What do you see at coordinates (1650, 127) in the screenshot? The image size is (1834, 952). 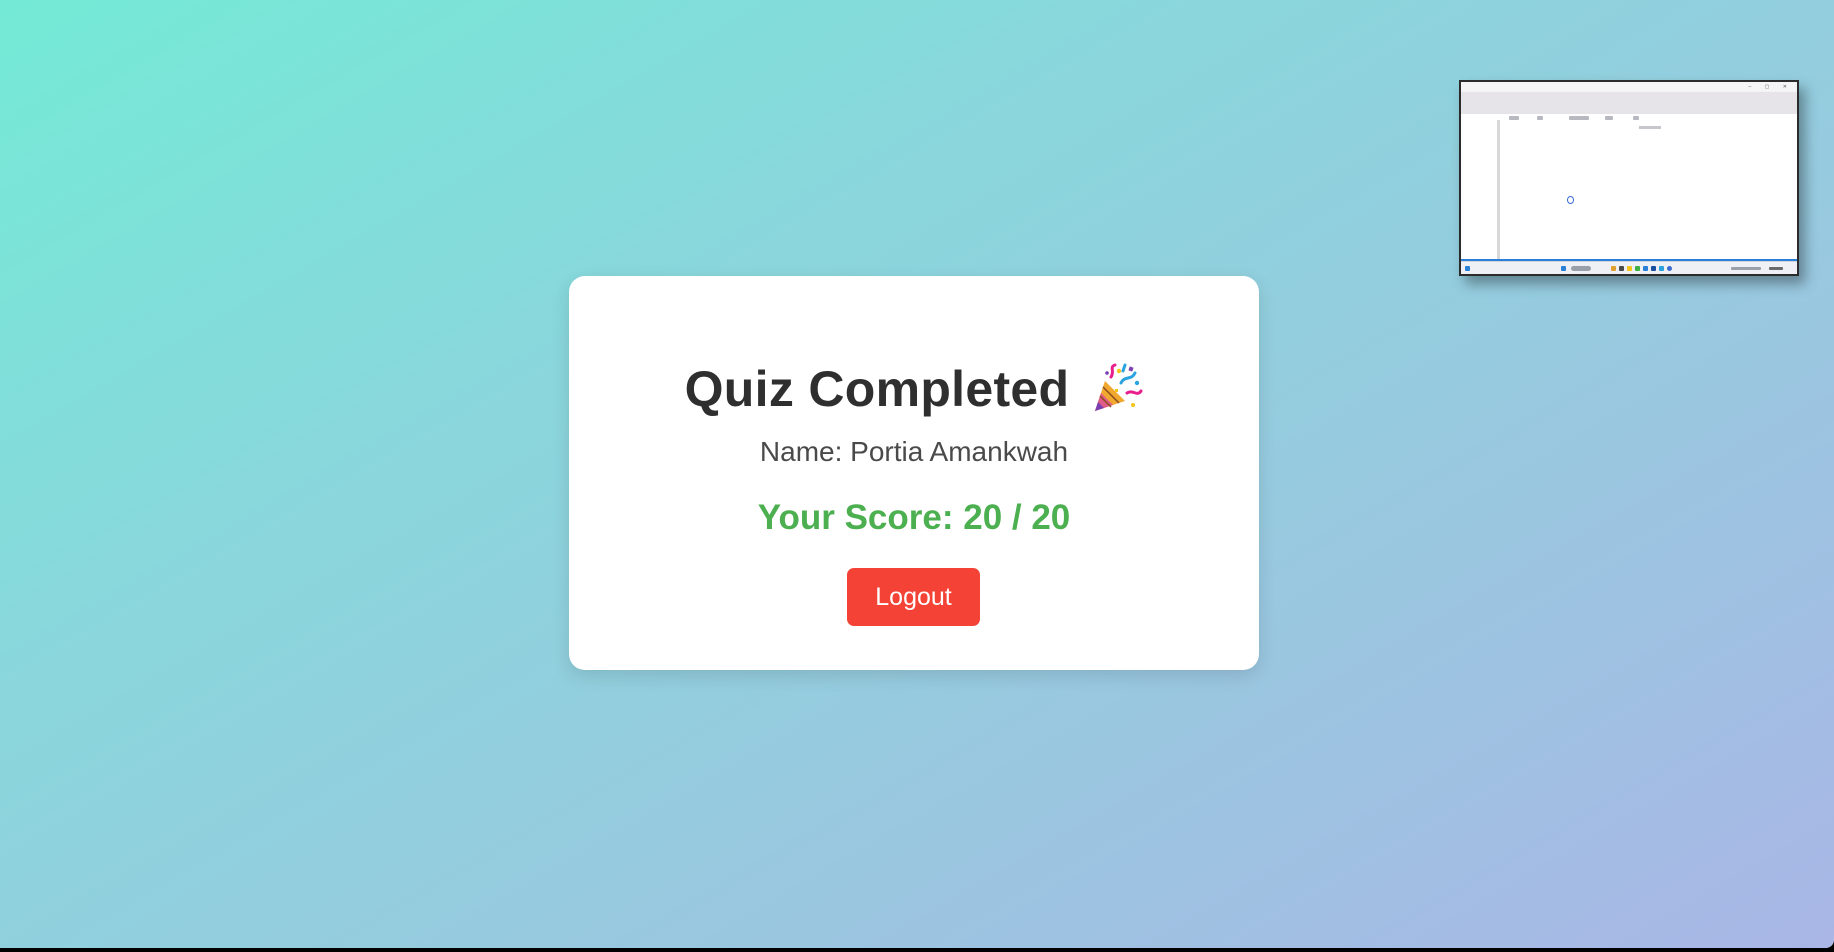 I see `thumbnail-text-line` at bounding box center [1650, 127].